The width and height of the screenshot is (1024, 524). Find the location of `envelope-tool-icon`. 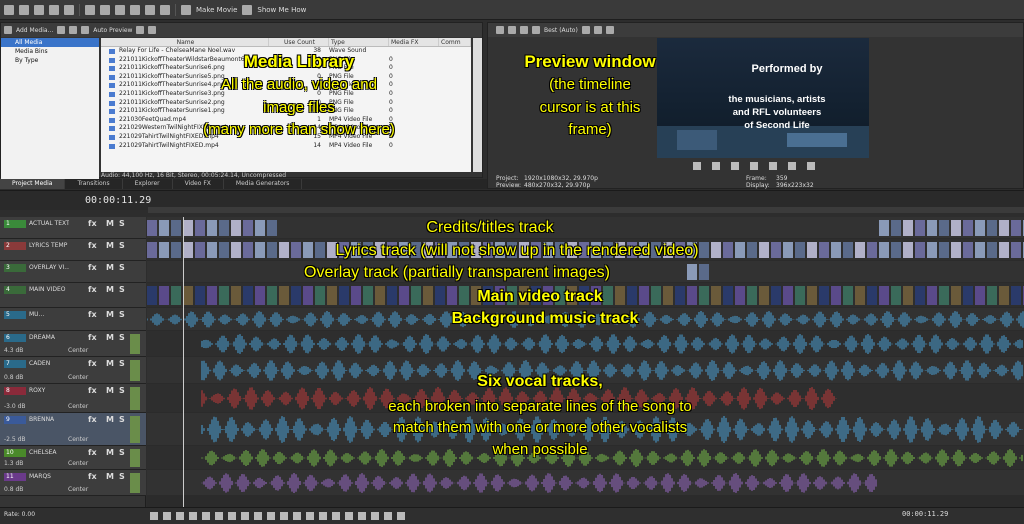

envelope-tool-icon is located at coordinates (297, 516).